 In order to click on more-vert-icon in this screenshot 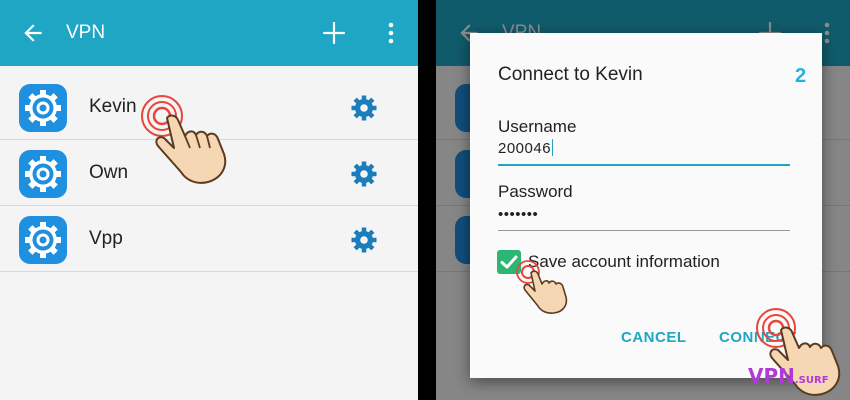, I will do `click(391, 33)`.